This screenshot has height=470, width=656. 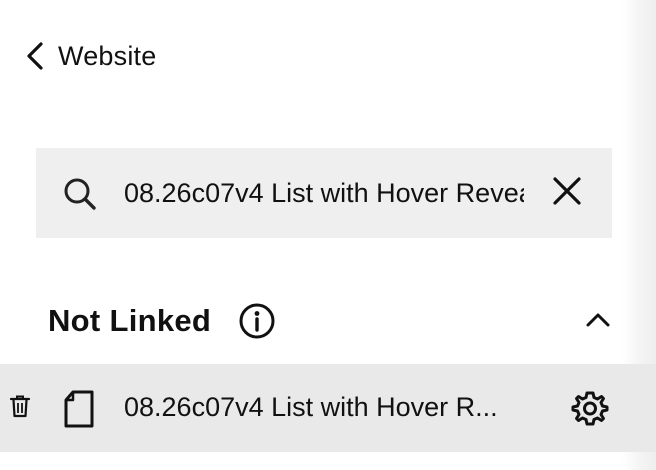 I want to click on search-input, so click(x=324, y=193).